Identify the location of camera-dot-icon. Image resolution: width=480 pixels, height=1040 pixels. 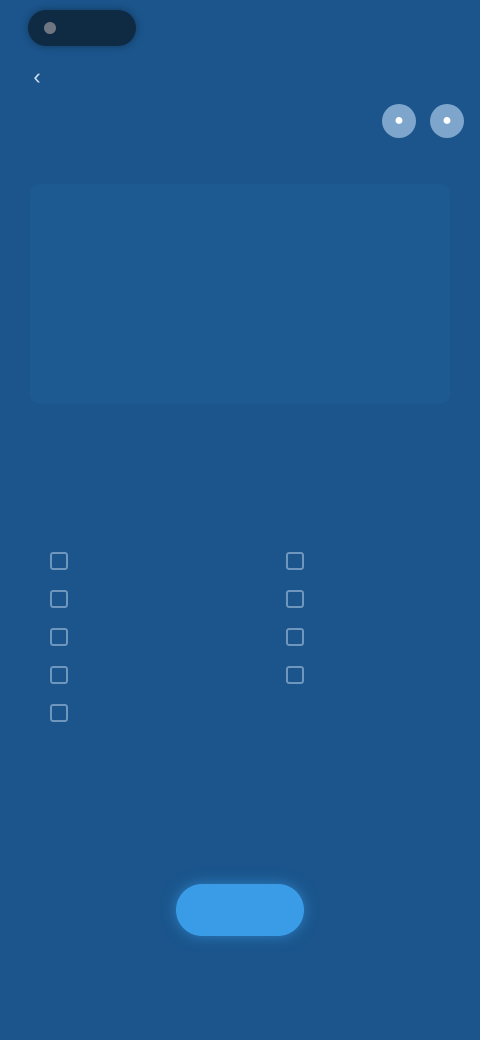
(50, 28).